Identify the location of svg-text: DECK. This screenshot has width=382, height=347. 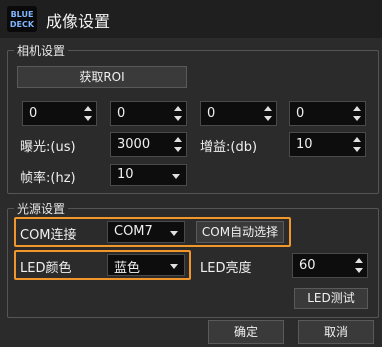
(22, 24).